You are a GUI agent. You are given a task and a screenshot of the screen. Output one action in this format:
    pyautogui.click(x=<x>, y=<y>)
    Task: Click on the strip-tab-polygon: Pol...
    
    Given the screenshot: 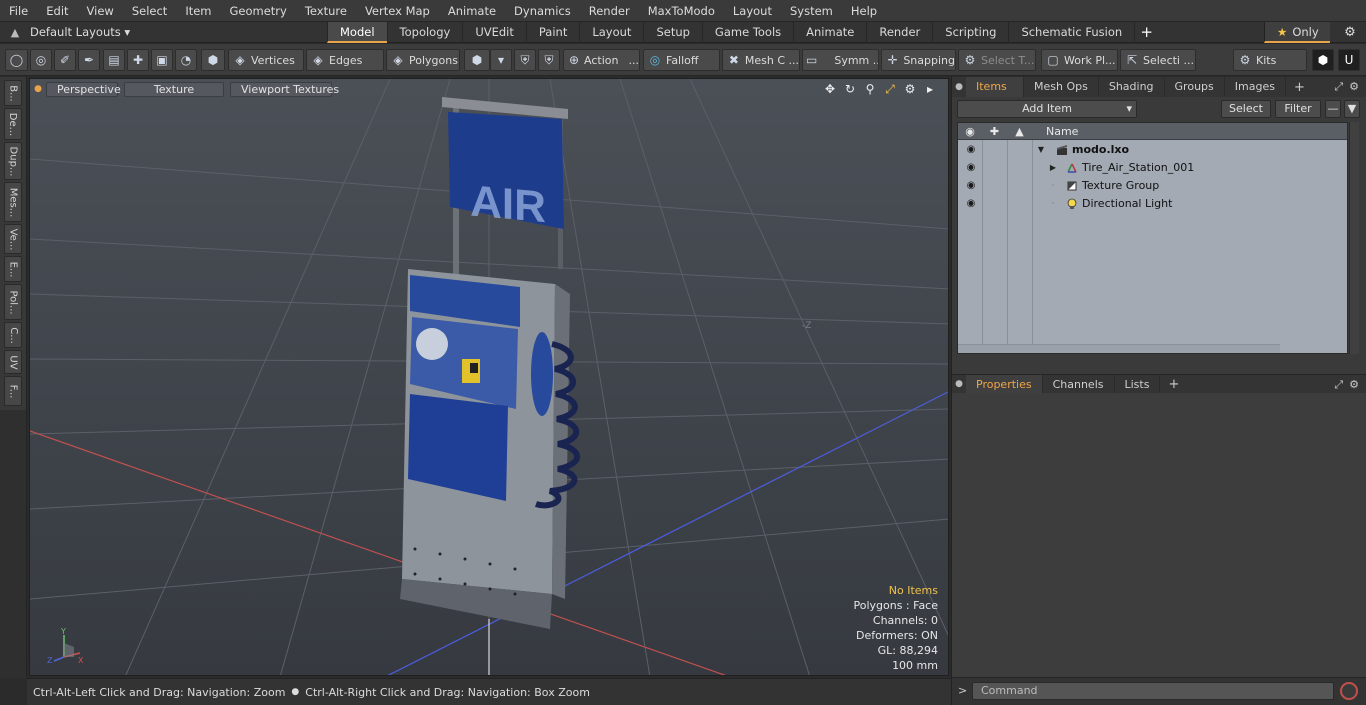 What is the action you would take?
    pyautogui.click(x=13, y=302)
    